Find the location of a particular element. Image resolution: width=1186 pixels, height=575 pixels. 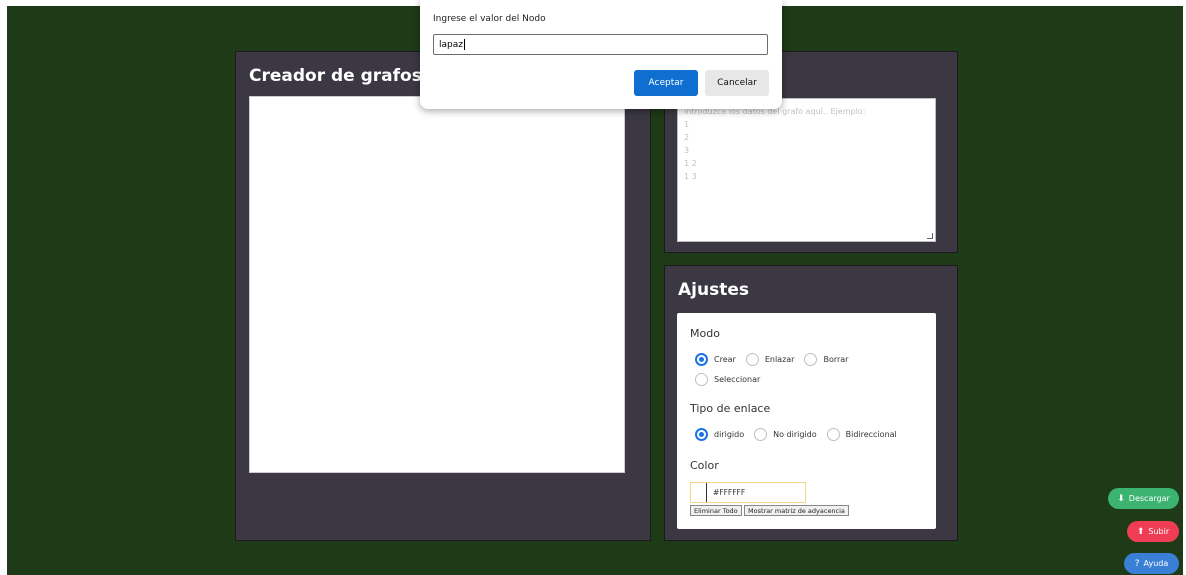

mode-radio-group: Crear Enlazar Borrar is located at coordinates (776, 359).